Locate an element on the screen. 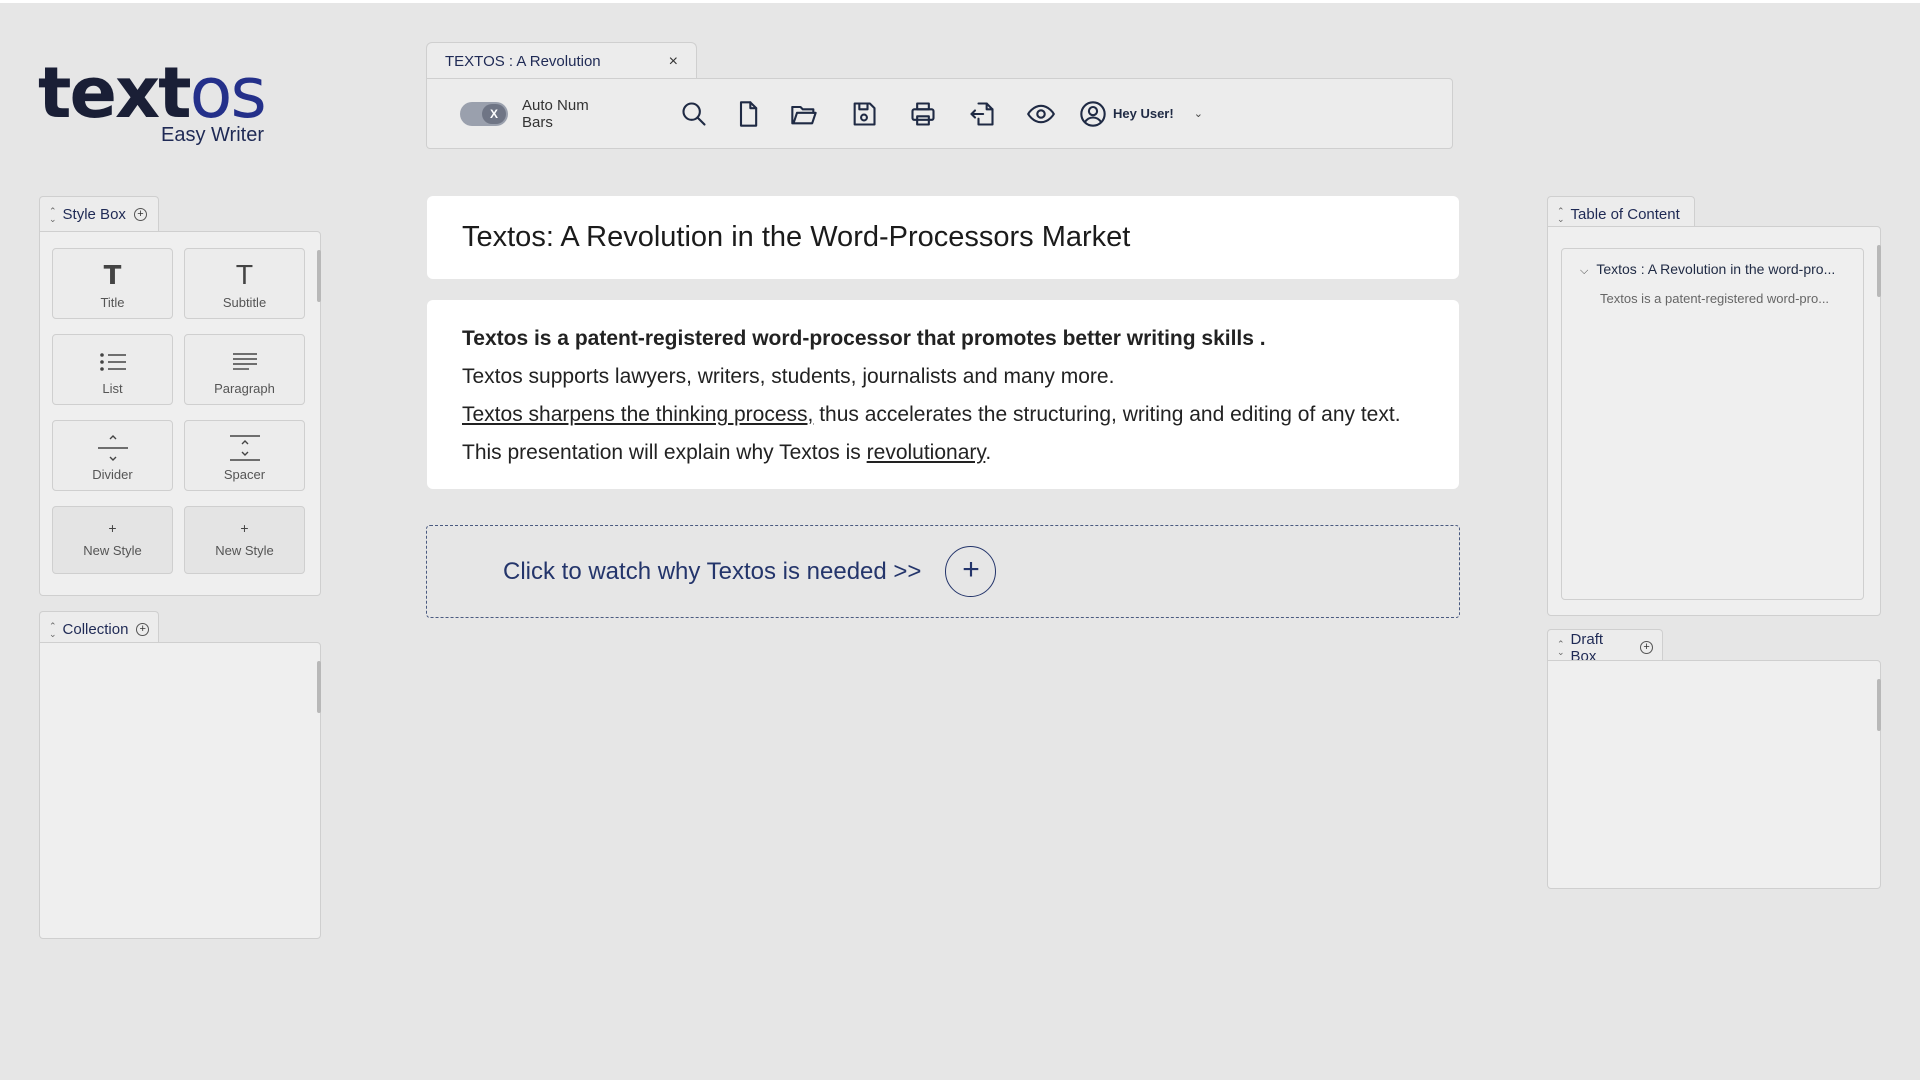 The height and width of the screenshot is (1080, 1920). logo-wordmark: textos is located at coordinates (153, 93).